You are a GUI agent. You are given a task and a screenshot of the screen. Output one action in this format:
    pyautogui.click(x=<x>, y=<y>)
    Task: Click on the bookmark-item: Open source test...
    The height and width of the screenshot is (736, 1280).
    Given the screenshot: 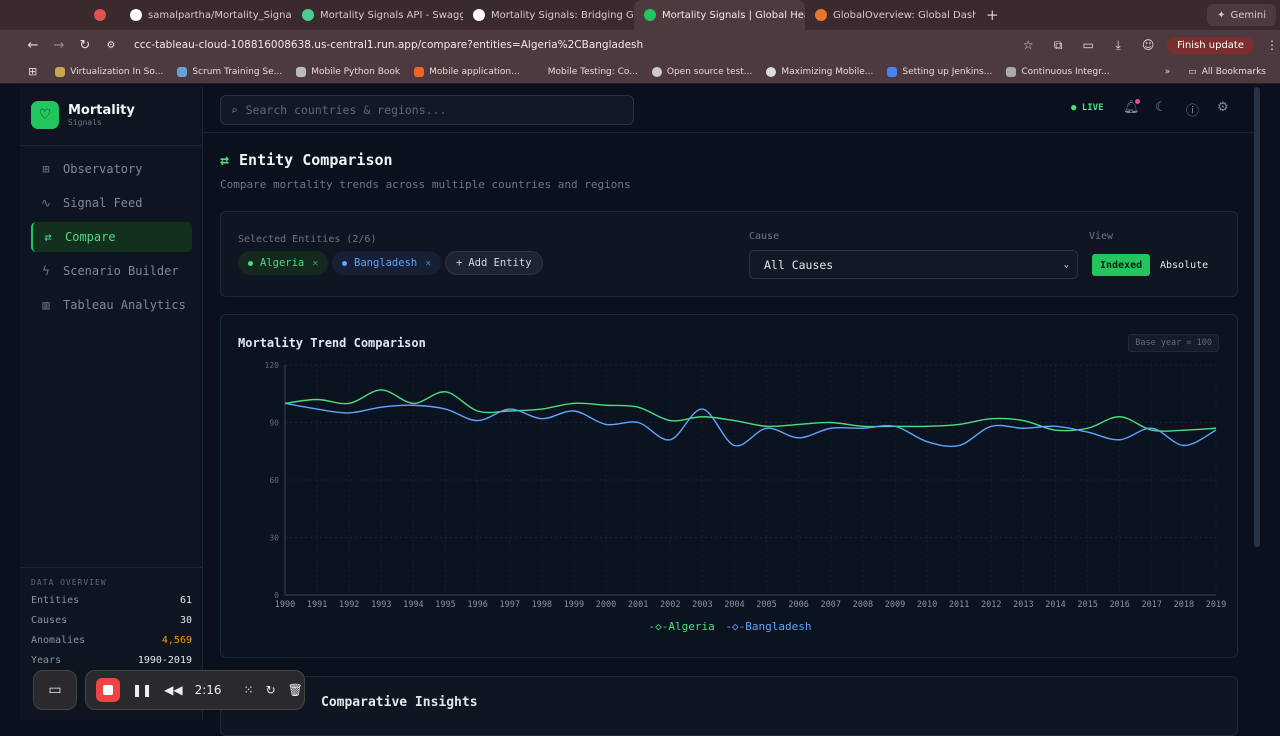 What is the action you would take?
    pyautogui.click(x=701, y=71)
    